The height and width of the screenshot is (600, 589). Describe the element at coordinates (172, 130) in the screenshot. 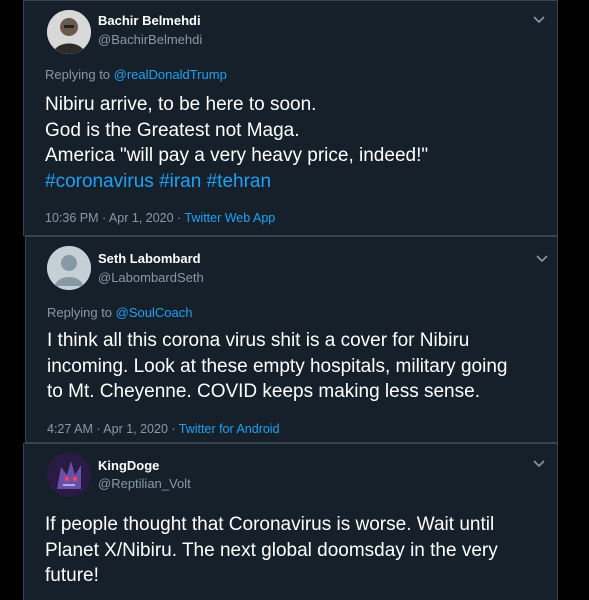

I see `tweet-text-line: God is the Greatest not Maga.` at that location.